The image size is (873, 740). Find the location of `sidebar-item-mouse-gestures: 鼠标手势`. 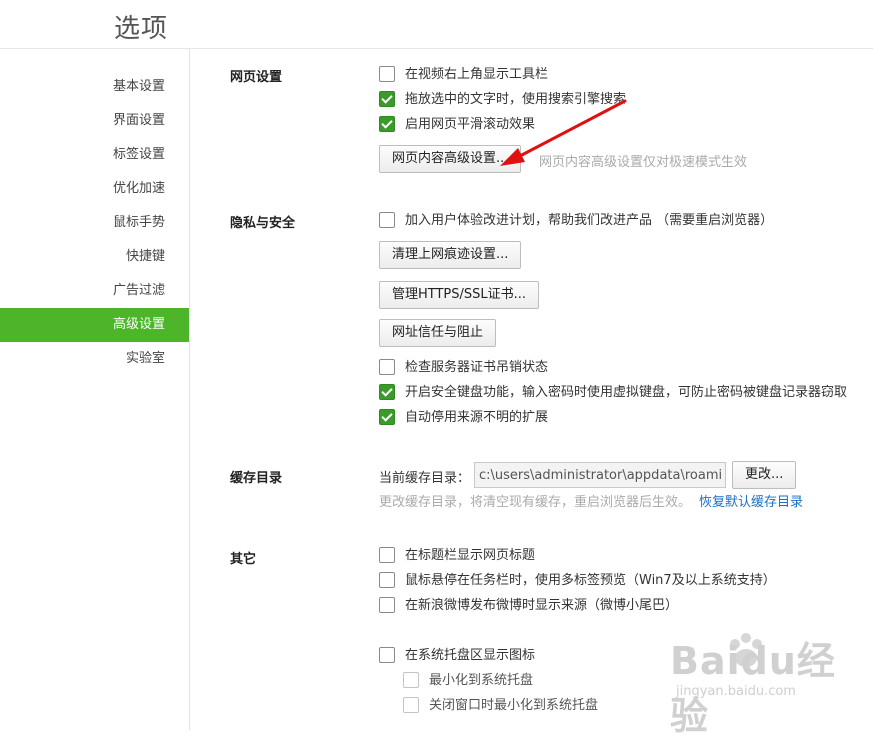

sidebar-item-mouse-gestures: 鼠标手势 is located at coordinates (94, 223).